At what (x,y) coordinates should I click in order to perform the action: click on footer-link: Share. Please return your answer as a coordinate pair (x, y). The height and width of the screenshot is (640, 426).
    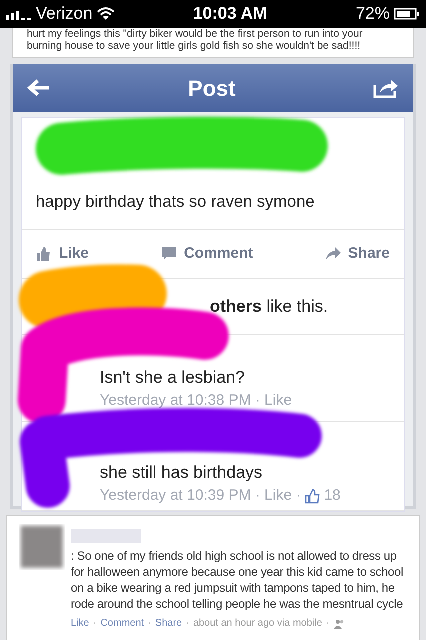
    Looking at the image, I should click on (168, 623).